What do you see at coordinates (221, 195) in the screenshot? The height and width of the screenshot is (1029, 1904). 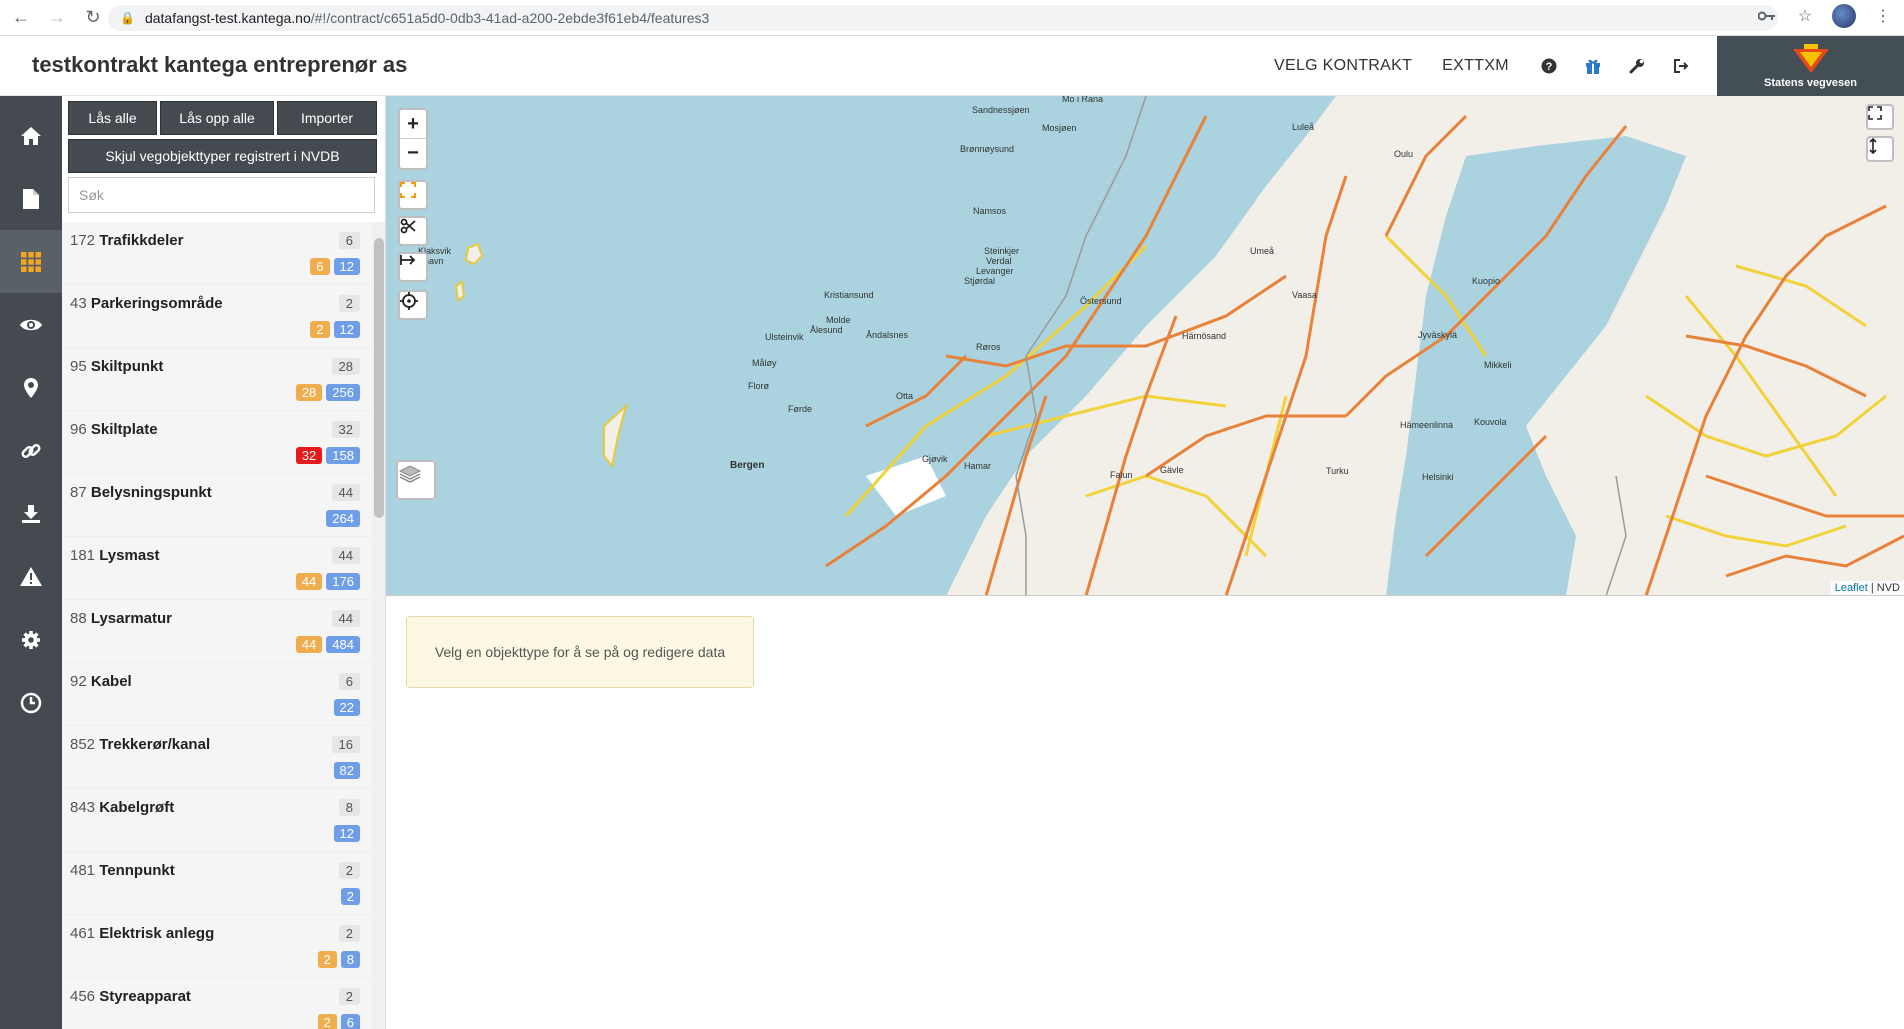 I see `search-input: Søk` at bounding box center [221, 195].